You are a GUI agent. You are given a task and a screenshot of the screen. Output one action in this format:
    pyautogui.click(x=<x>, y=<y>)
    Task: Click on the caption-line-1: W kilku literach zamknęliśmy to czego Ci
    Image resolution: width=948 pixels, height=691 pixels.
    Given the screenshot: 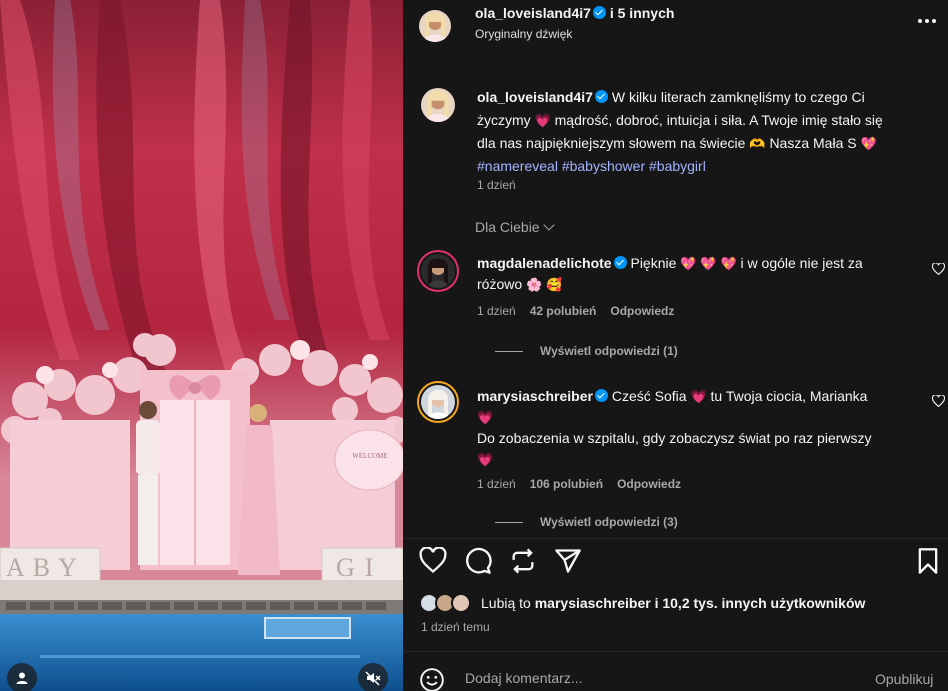 What is the action you would take?
    pyautogui.click(x=738, y=97)
    